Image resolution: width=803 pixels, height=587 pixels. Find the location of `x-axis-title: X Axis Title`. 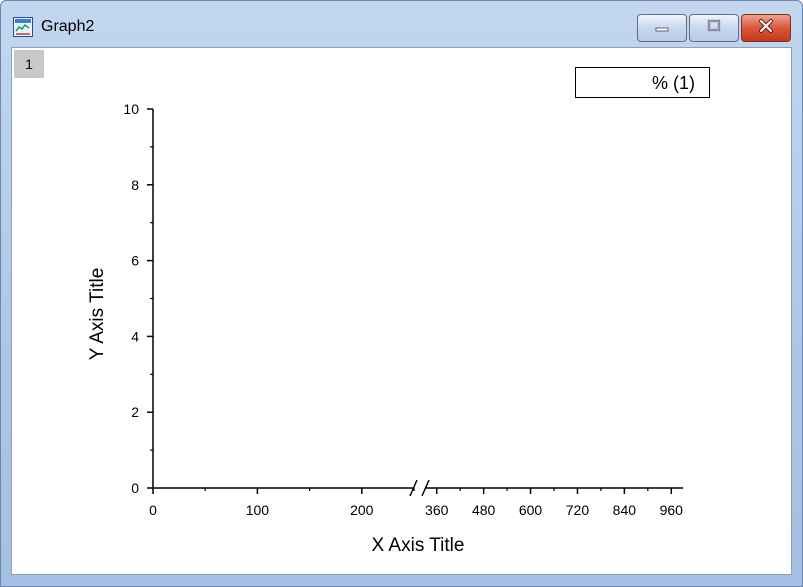

x-axis-title: X Axis Title is located at coordinates (418, 545).